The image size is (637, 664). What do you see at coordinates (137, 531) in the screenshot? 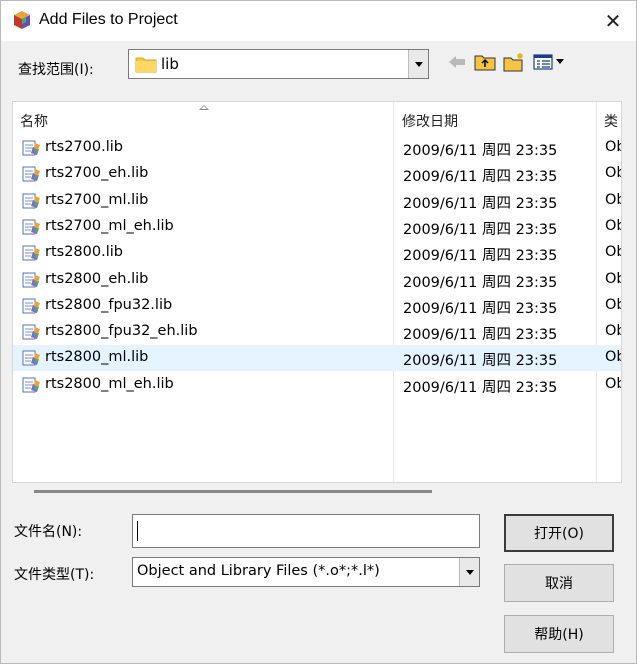
I see `text-caret` at bounding box center [137, 531].